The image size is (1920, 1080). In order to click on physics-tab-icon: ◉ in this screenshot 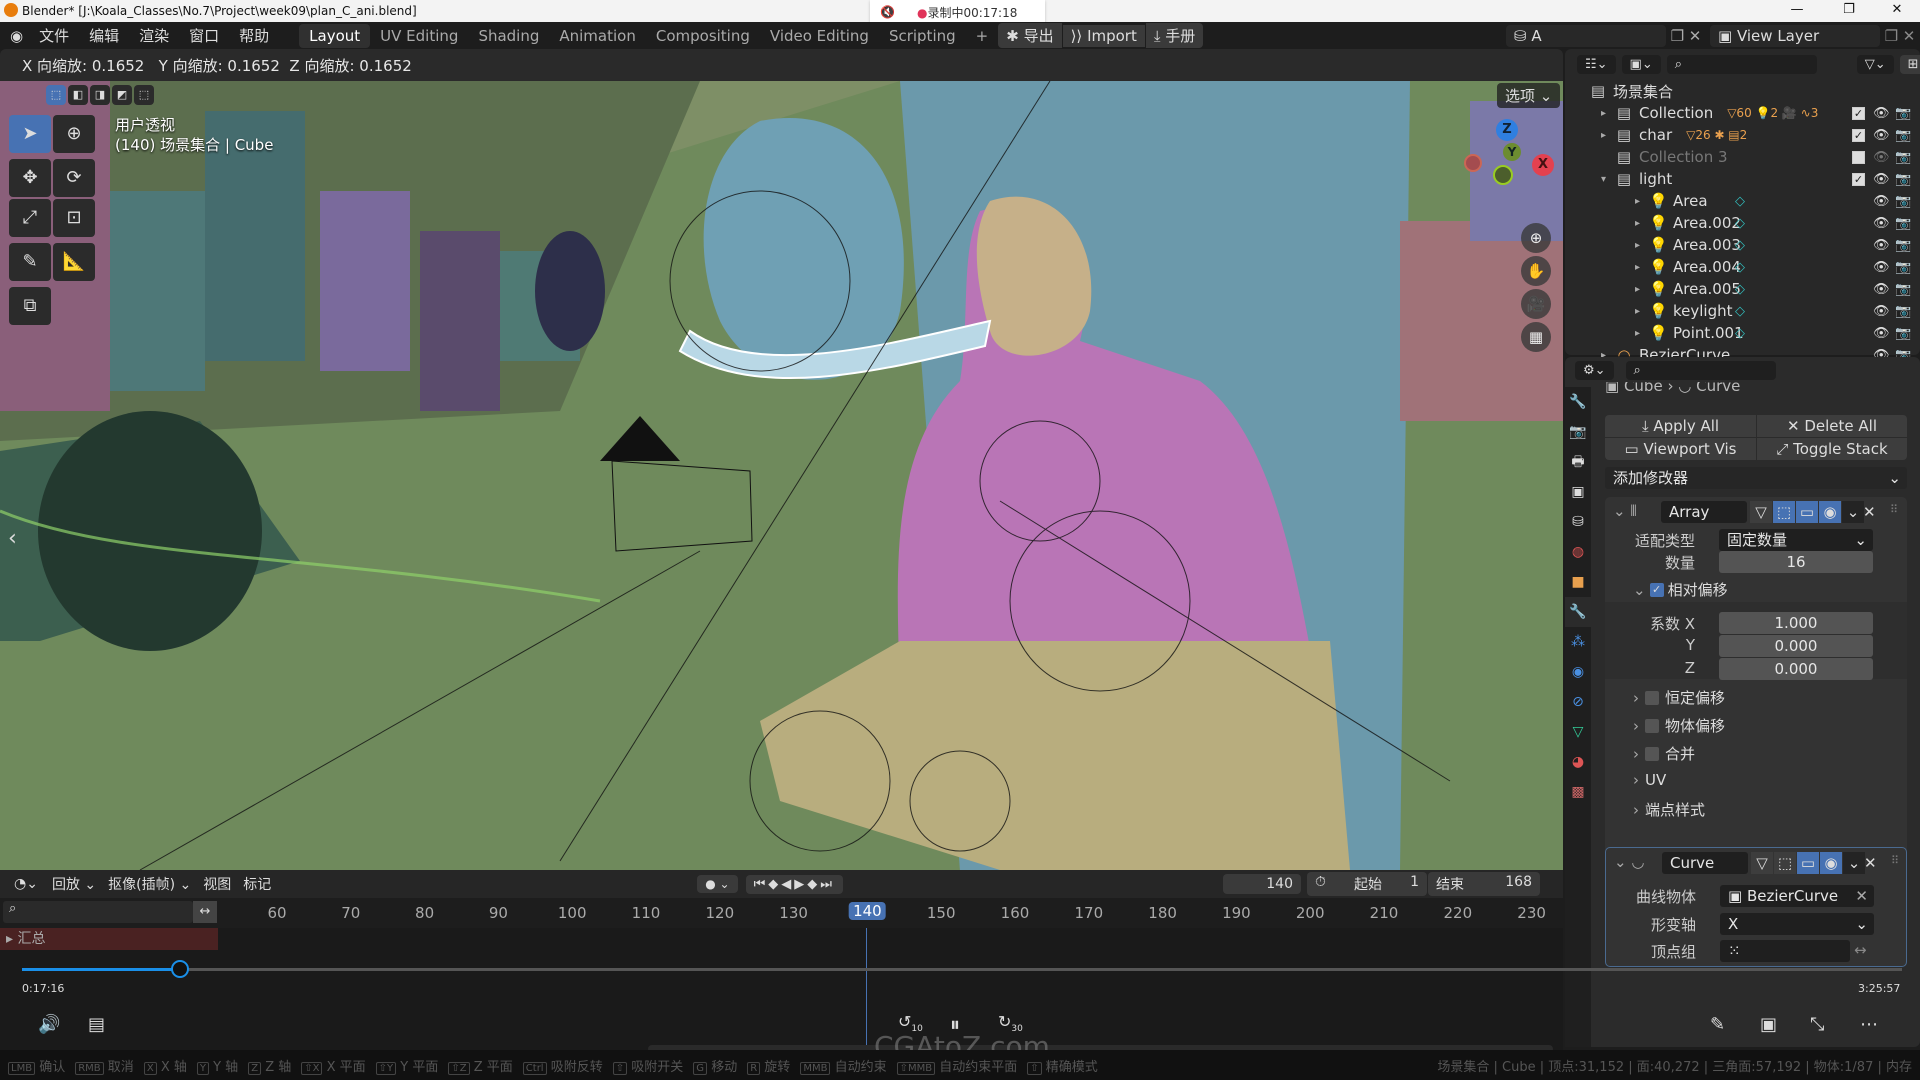, I will do `click(1578, 672)`.